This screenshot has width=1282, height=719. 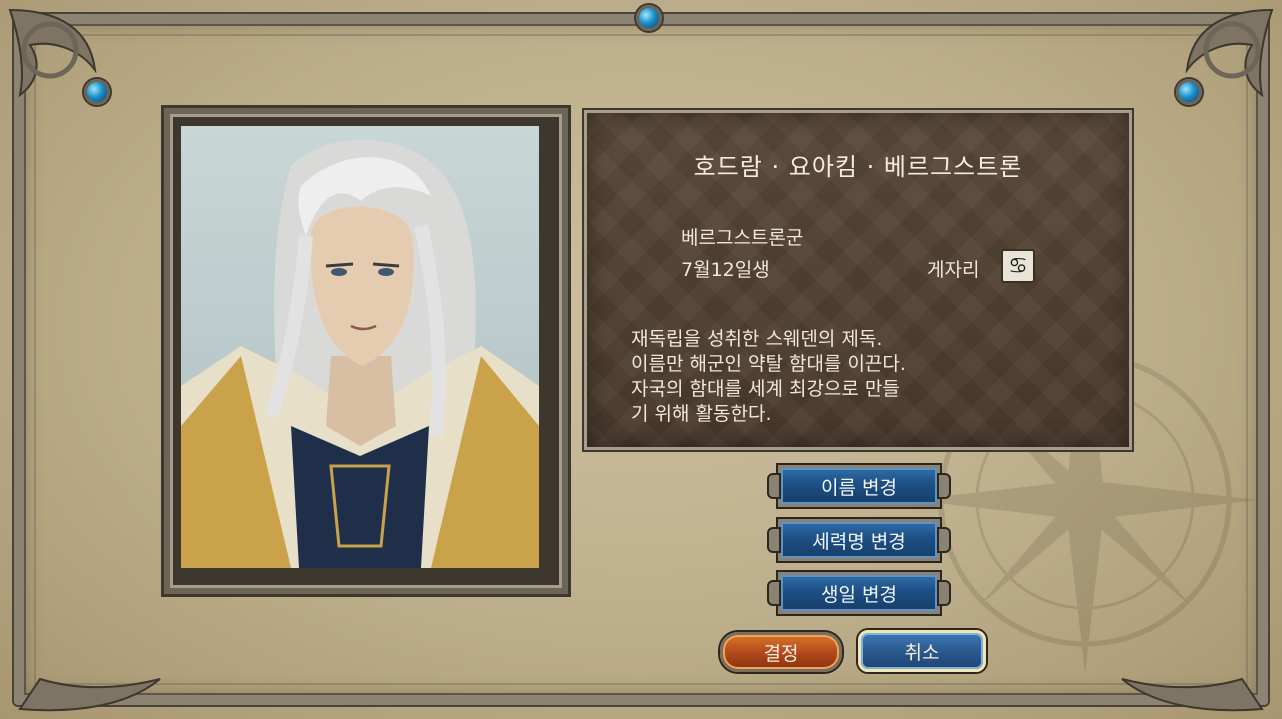 I want to click on character-name: 호드람 · 요아킴 · 베르그스트론, so click(x=858, y=167).